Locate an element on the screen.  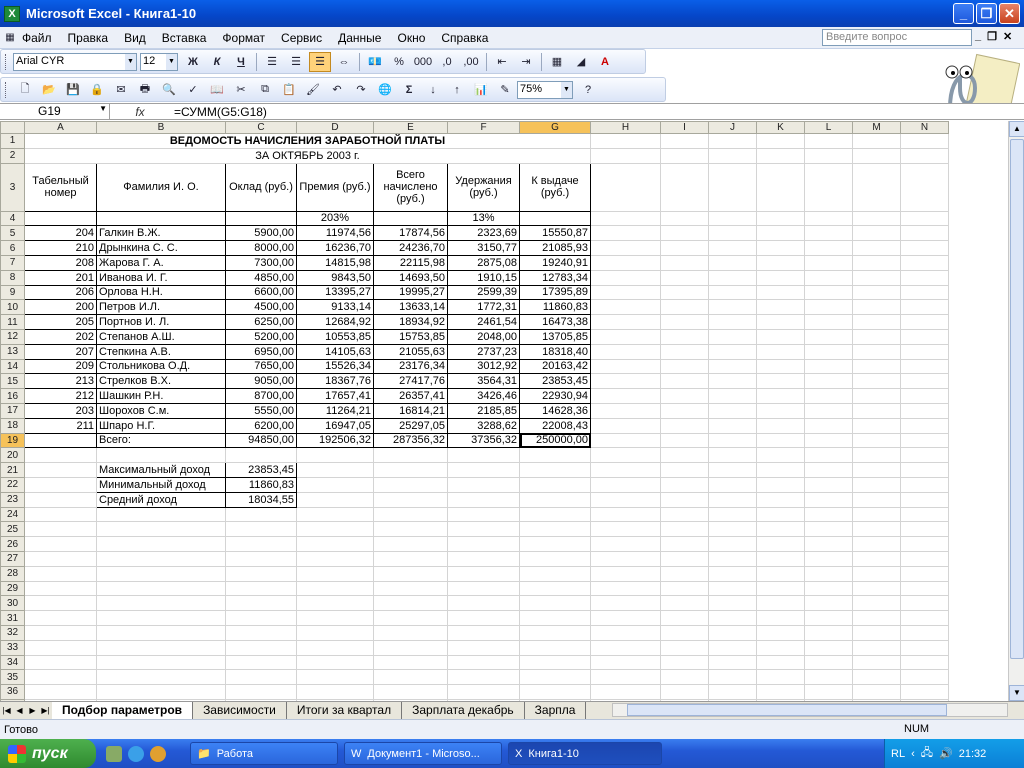
autosum-icon: Σ is located at coordinates (409, 90).